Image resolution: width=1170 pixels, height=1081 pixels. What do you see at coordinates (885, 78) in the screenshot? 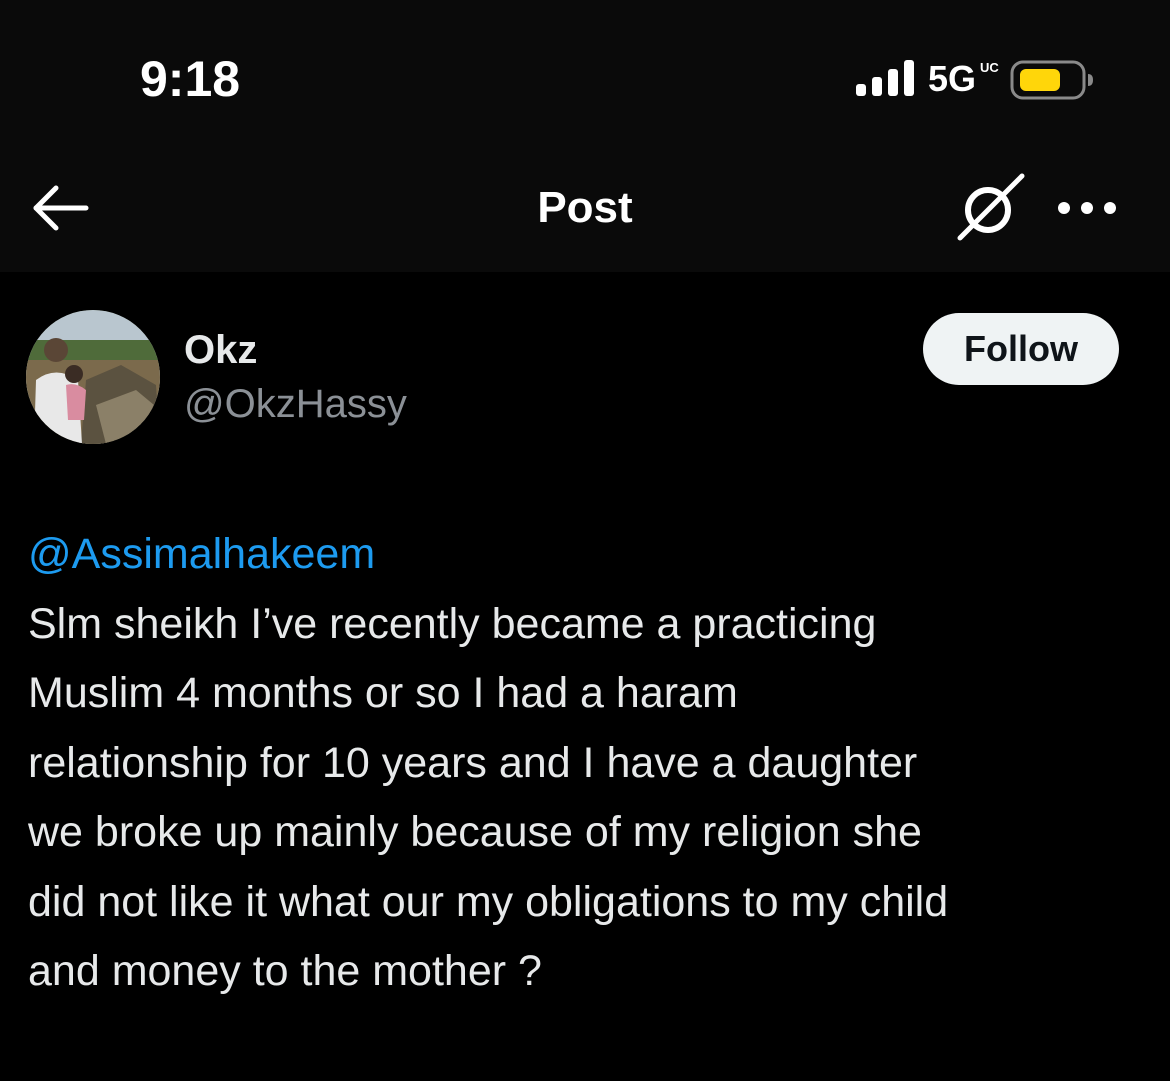
I see `signal-strength-icon` at bounding box center [885, 78].